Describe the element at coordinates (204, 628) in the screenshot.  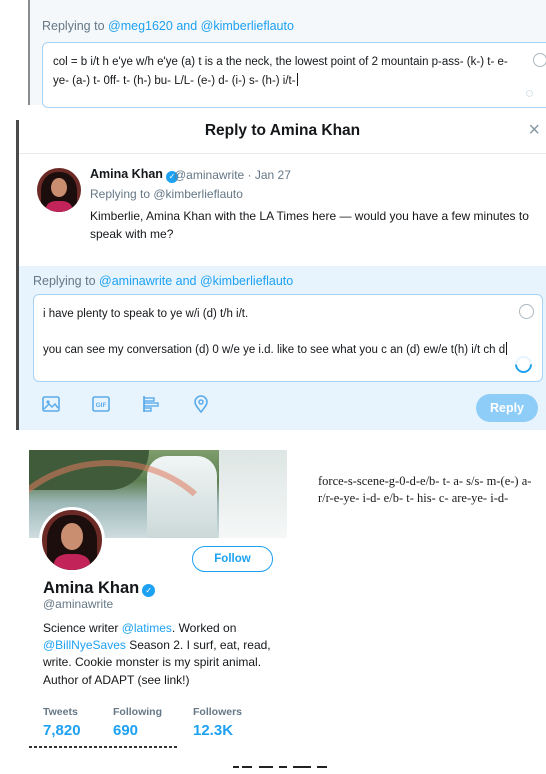
I see `bio-text: . Worked on` at that location.